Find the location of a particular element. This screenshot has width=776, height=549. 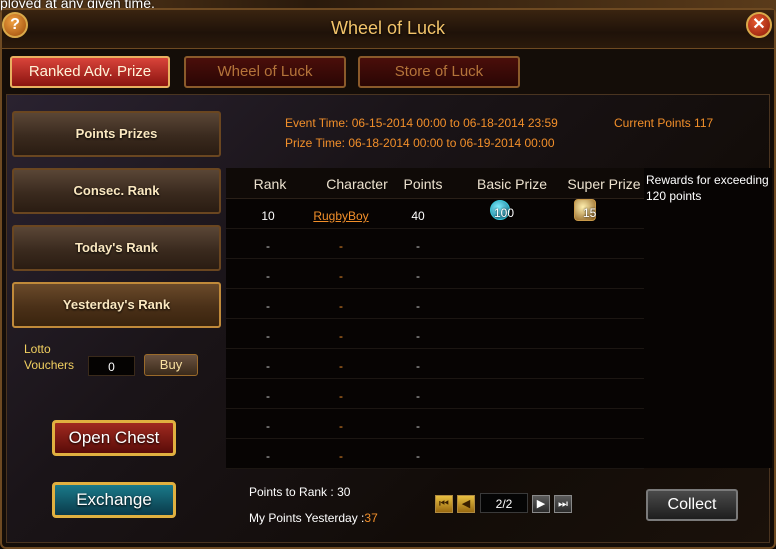

lotto-label-line-2: Vouchers is located at coordinates (49, 365).